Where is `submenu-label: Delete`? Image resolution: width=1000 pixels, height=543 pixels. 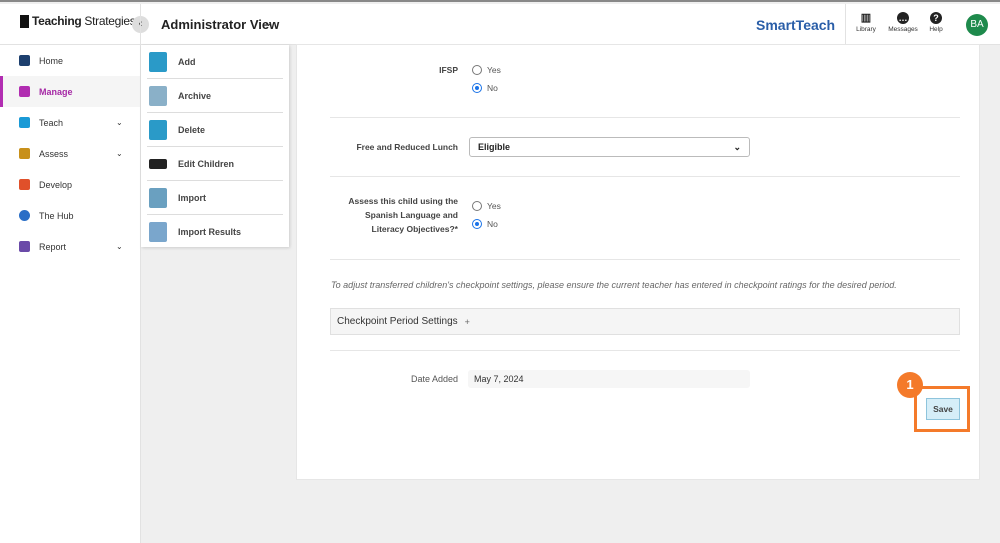 submenu-label: Delete is located at coordinates (192, 129).